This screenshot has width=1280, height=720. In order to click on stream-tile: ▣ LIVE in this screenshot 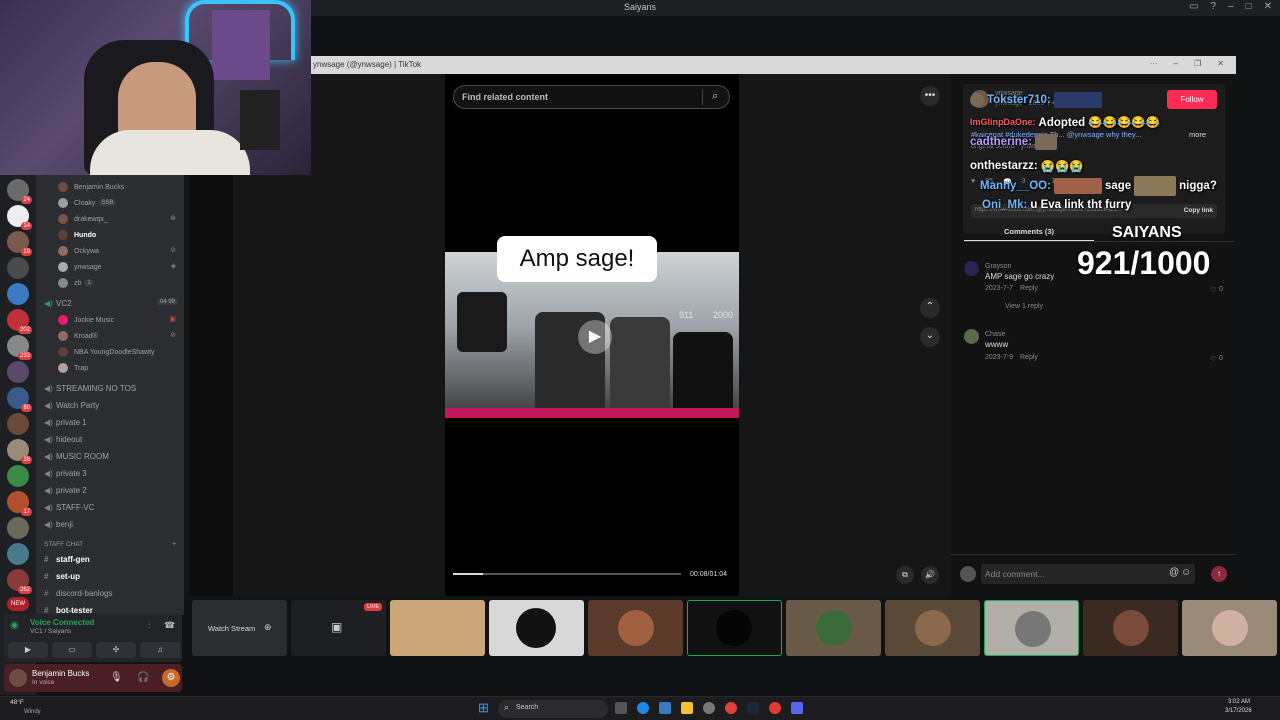, I will do `click(338, 628)`.